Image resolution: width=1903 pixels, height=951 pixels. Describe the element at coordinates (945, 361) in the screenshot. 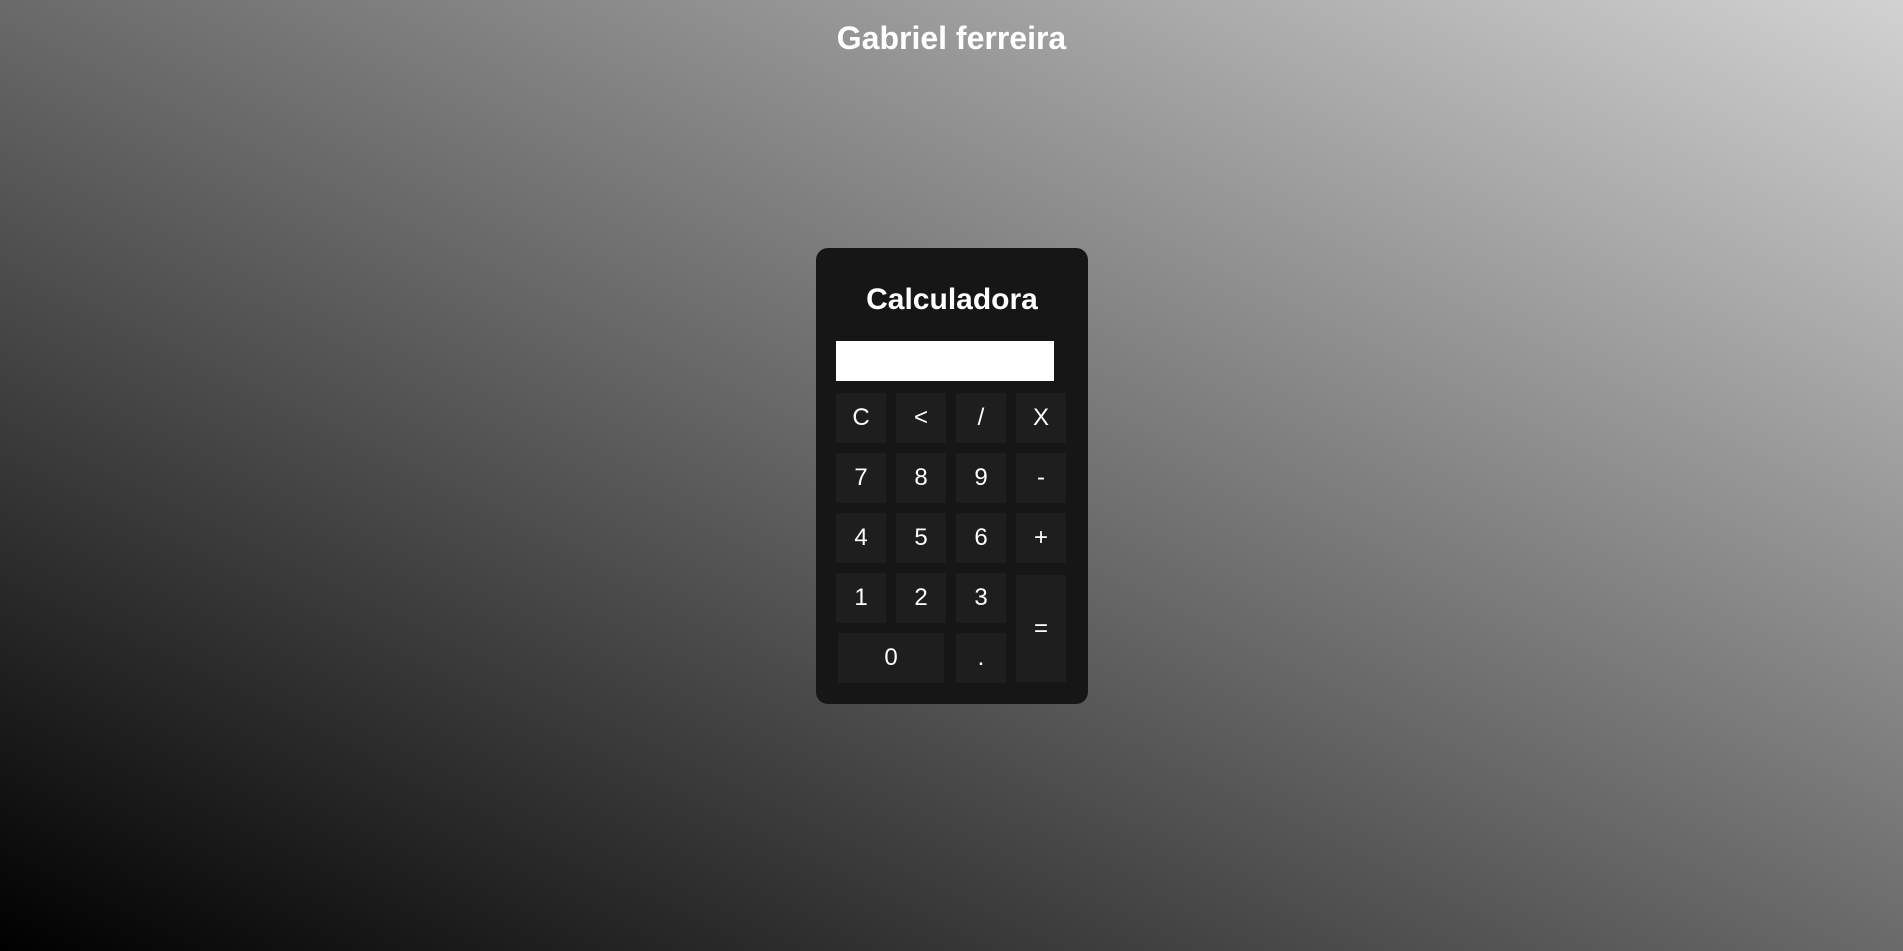

I see `calculator-display` at that location.